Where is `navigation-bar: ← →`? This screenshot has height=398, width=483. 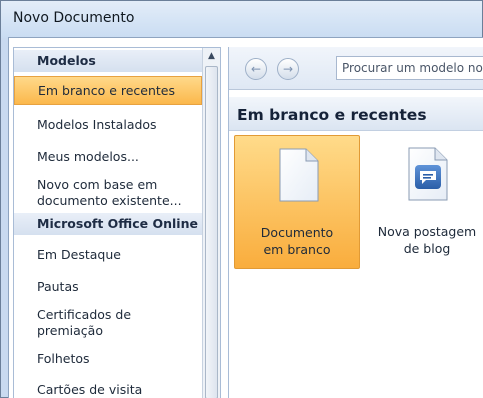
navigation-bar: ← → is located at coordinates (356, 68).